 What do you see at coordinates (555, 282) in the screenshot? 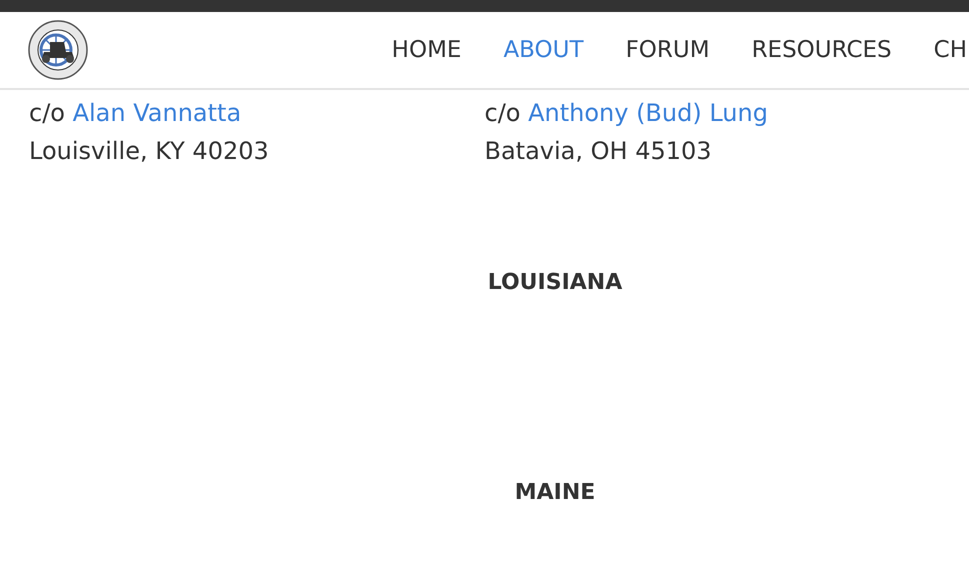
I see `state-heading: LOUISIANA` at bounding box center [555, 282].